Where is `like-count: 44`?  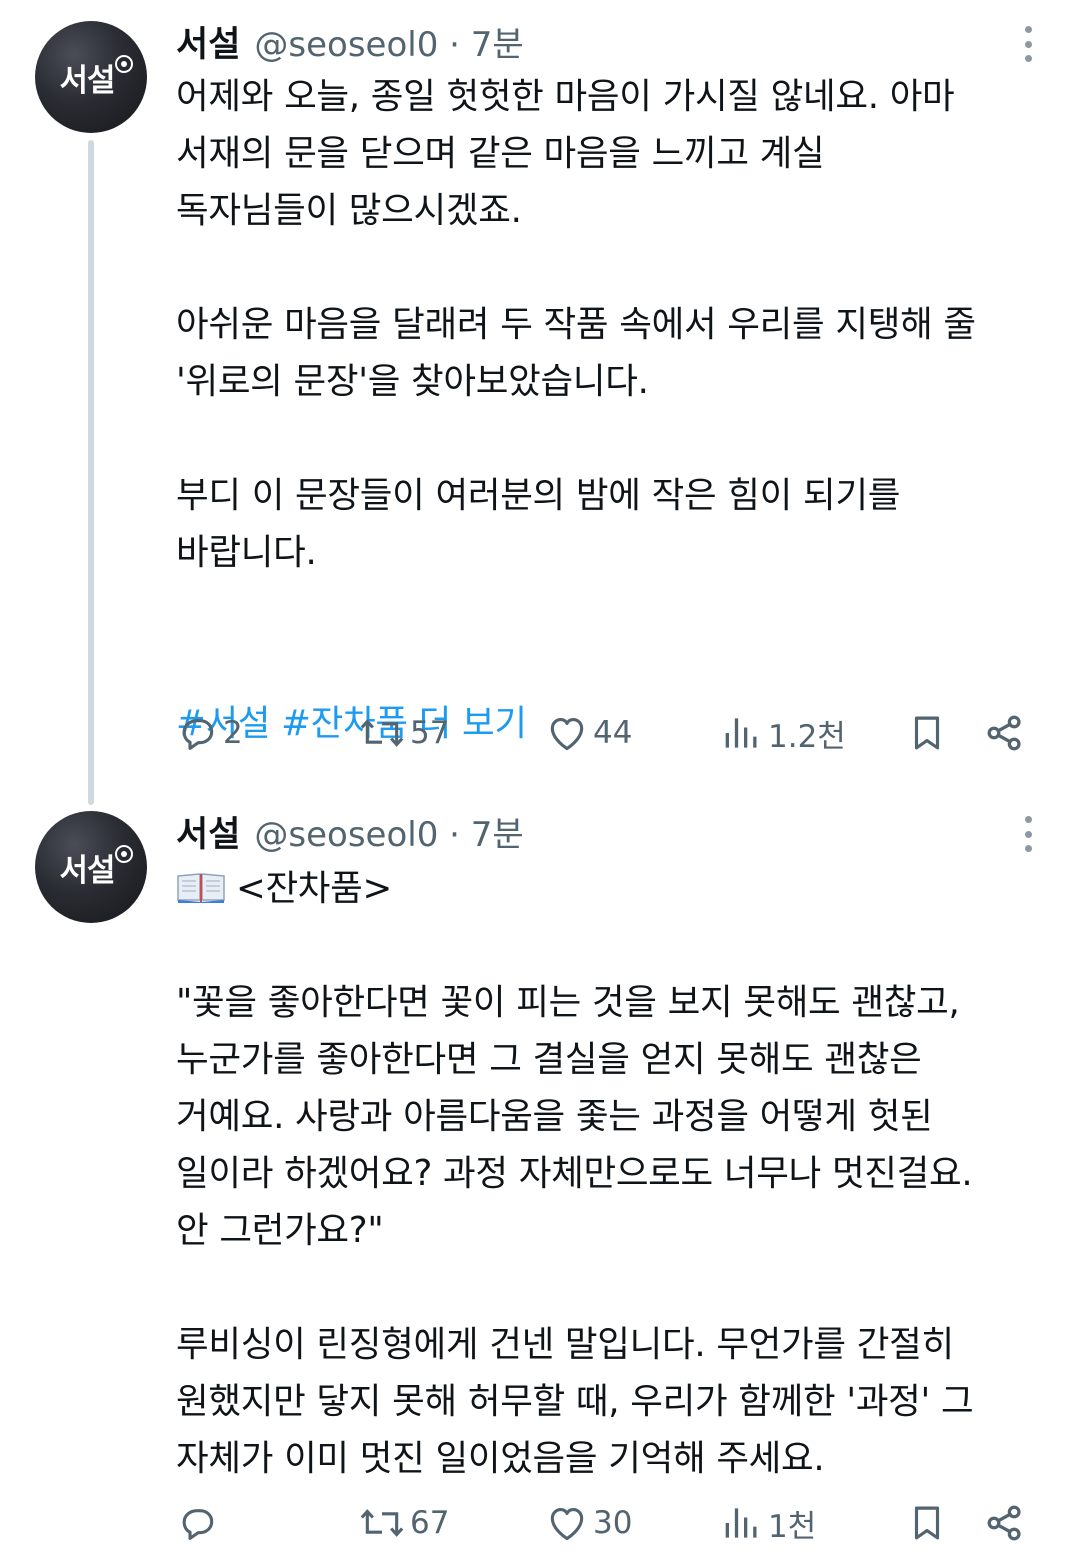 like-count: 44 is located at coordinates (613, 733).